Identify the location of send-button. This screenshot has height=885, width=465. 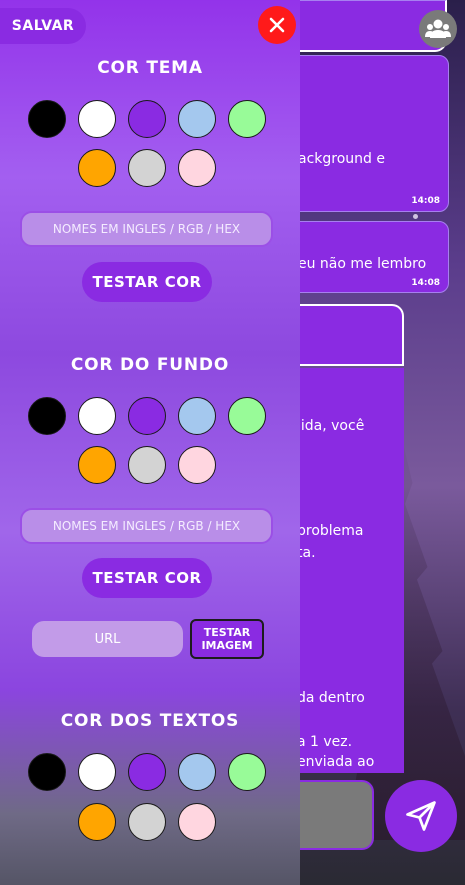
(421, 816).